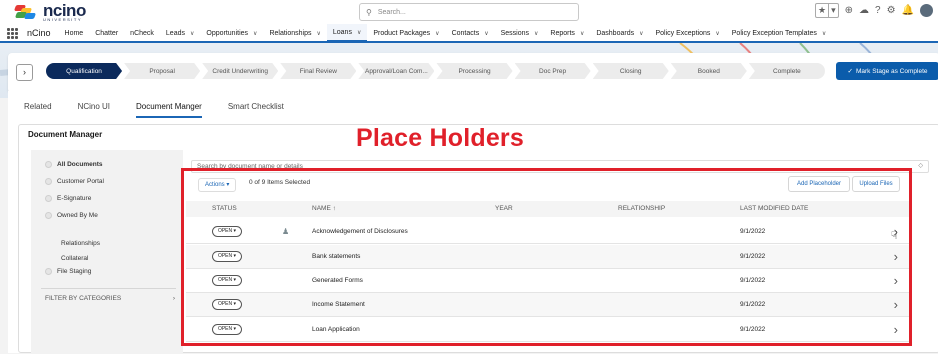 Image resolution: width=938 pixels, height=354 pixels. Describe the element at coordinates (504, 208) in the screenshot. I see `column-header-year: YEAR` at that location.